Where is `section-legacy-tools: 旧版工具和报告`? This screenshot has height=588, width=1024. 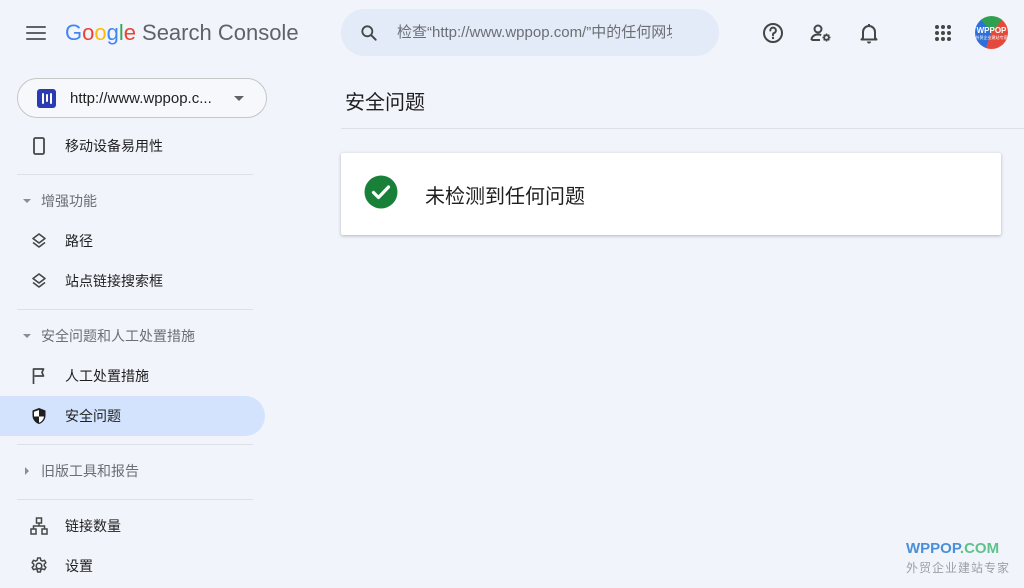 section-legacy-tools: 旧版工具和报告 is located at coordinates (132, 471).